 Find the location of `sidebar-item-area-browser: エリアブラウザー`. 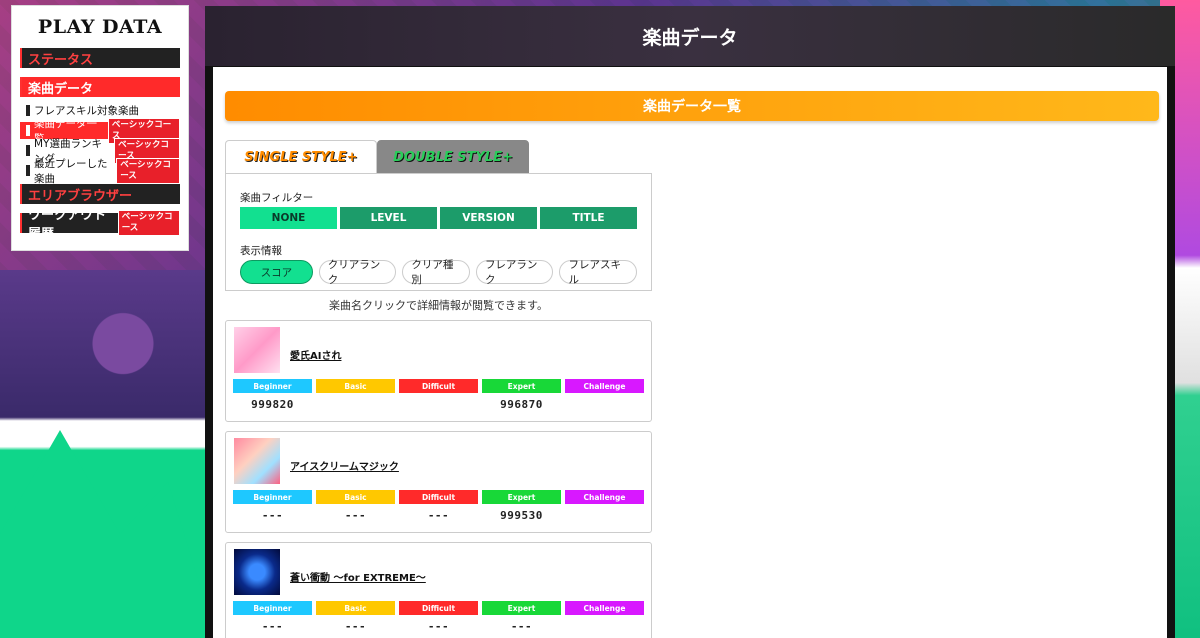

sidebar-item-area-browser: エリアブラウザー is located at coordinates (100, 194).